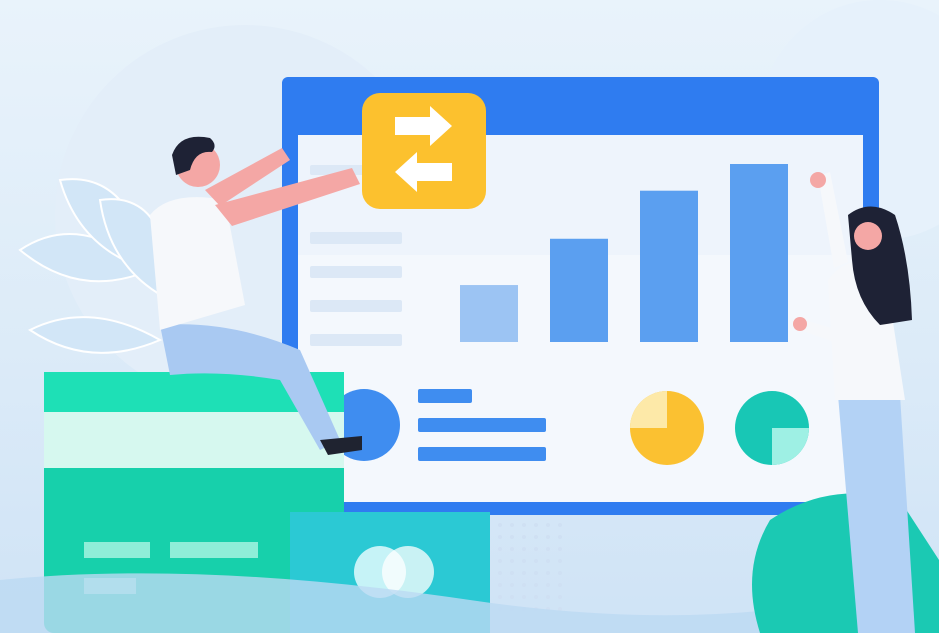  What do you see at coordinates (194, 440) in the screenshot?
I see `card-stripe` at bounding box center [194, 440].